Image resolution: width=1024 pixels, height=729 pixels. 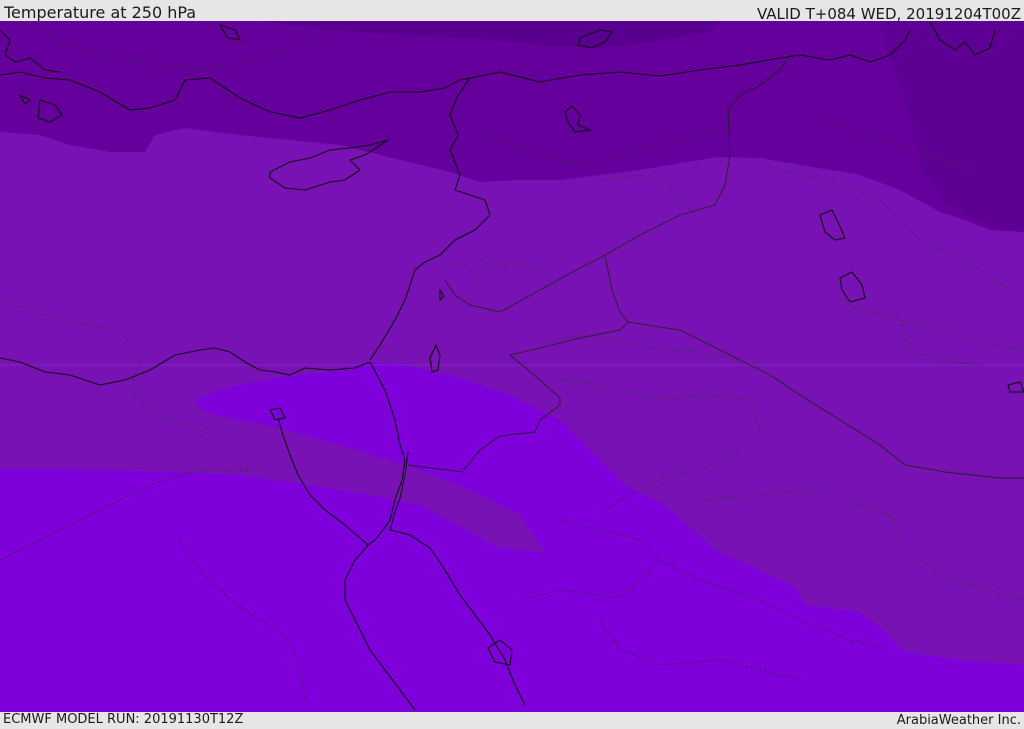 I want to click on map-title: Temperature at 250 hPa, so click(x=100, y=12).